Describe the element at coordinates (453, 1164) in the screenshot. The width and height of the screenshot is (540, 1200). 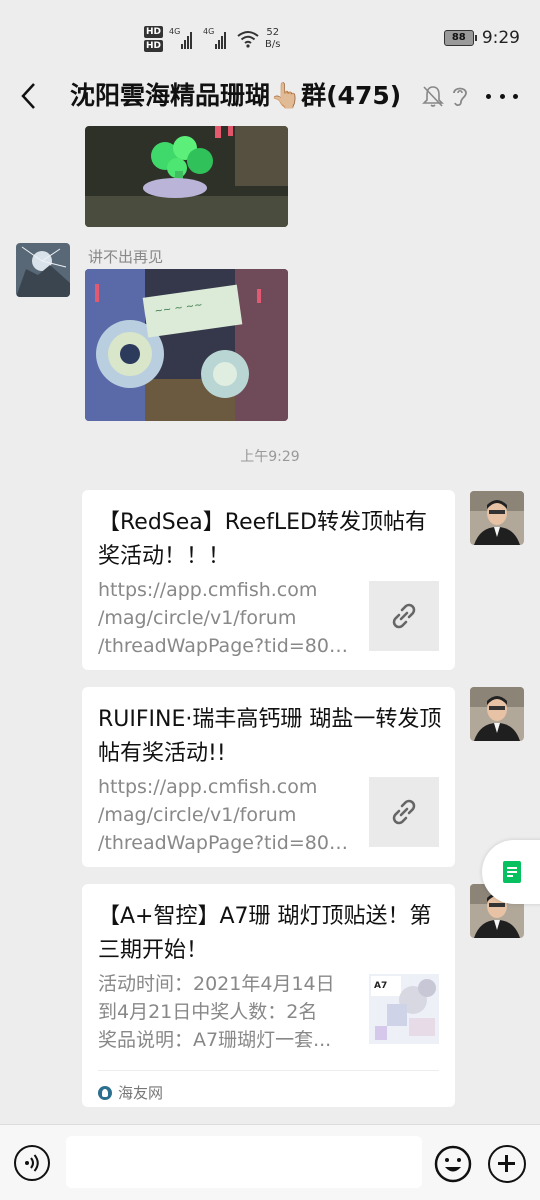
I see `emoji-icon` at that location.